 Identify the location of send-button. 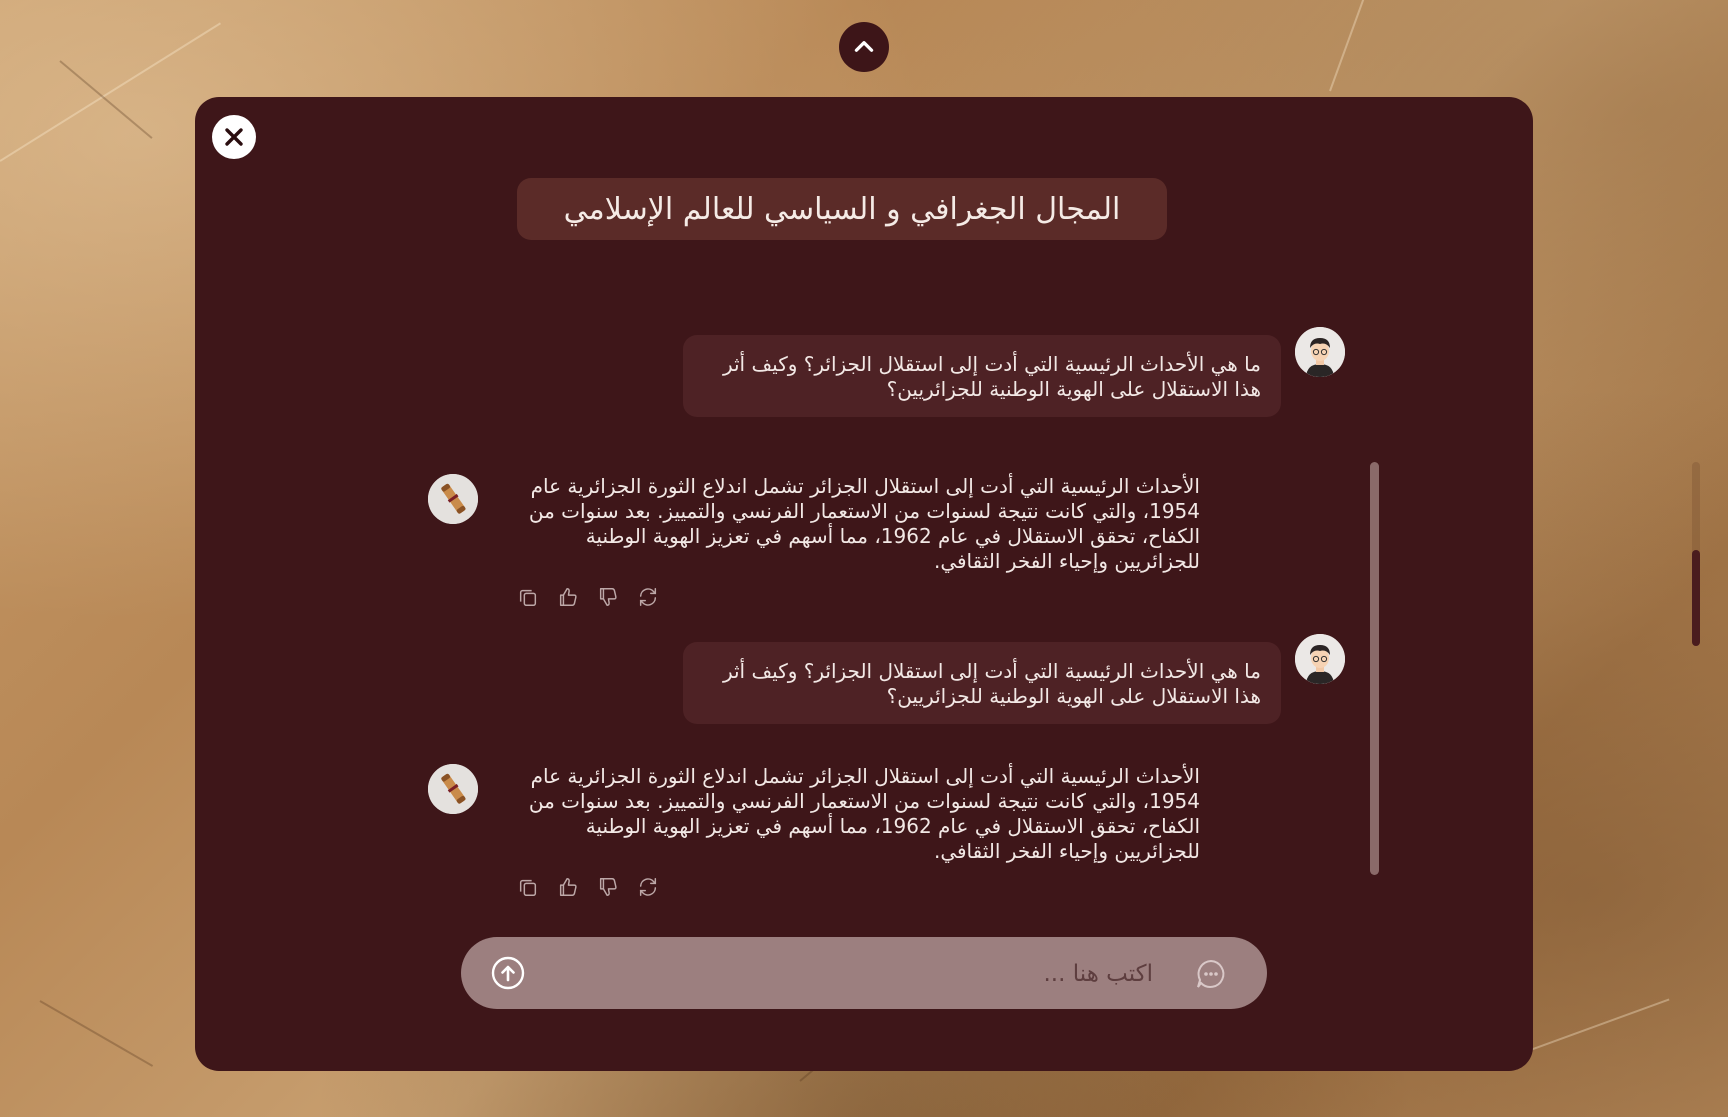
(508, 973).